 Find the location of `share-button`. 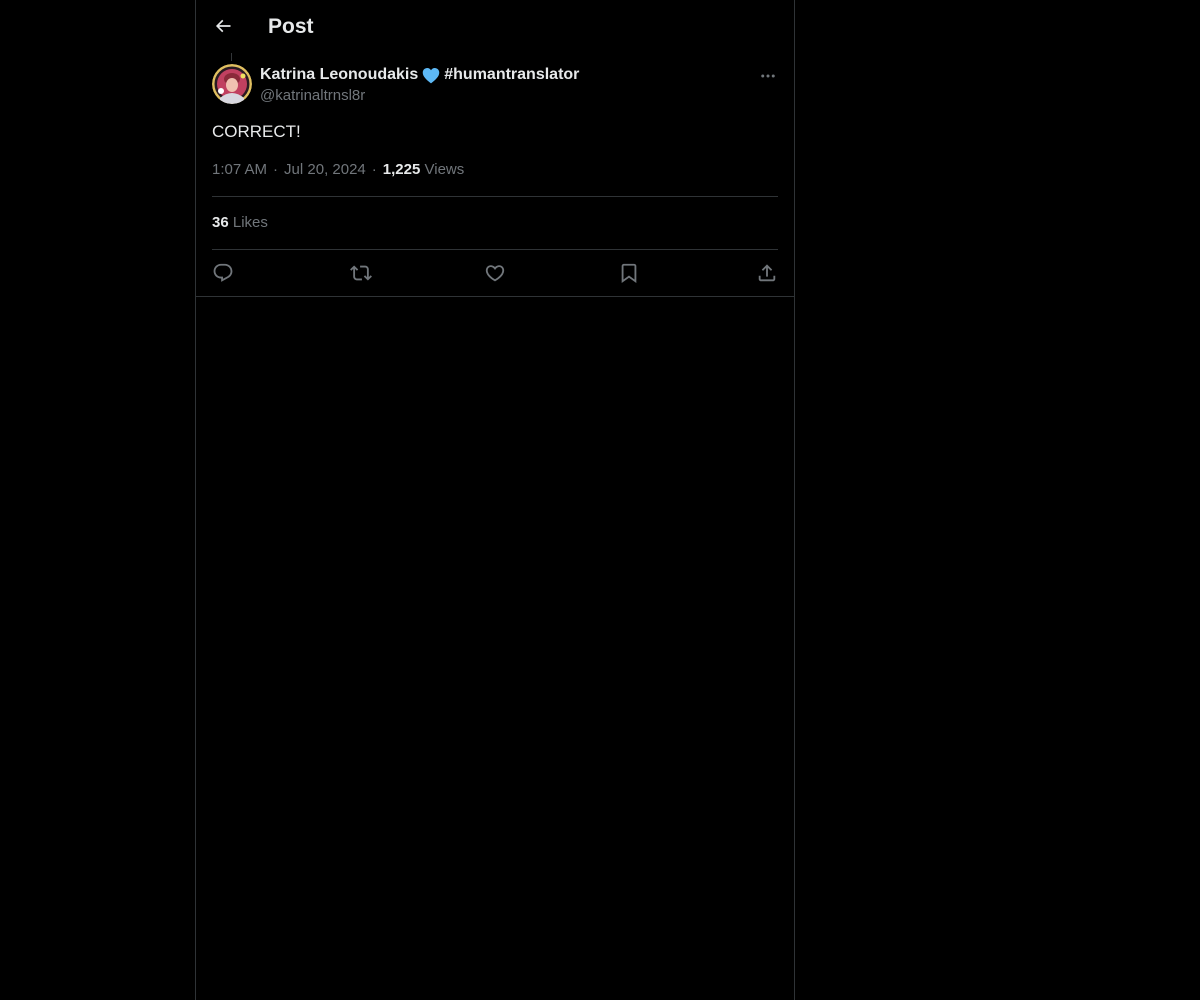

share-button is located at coordinates (763, 273).